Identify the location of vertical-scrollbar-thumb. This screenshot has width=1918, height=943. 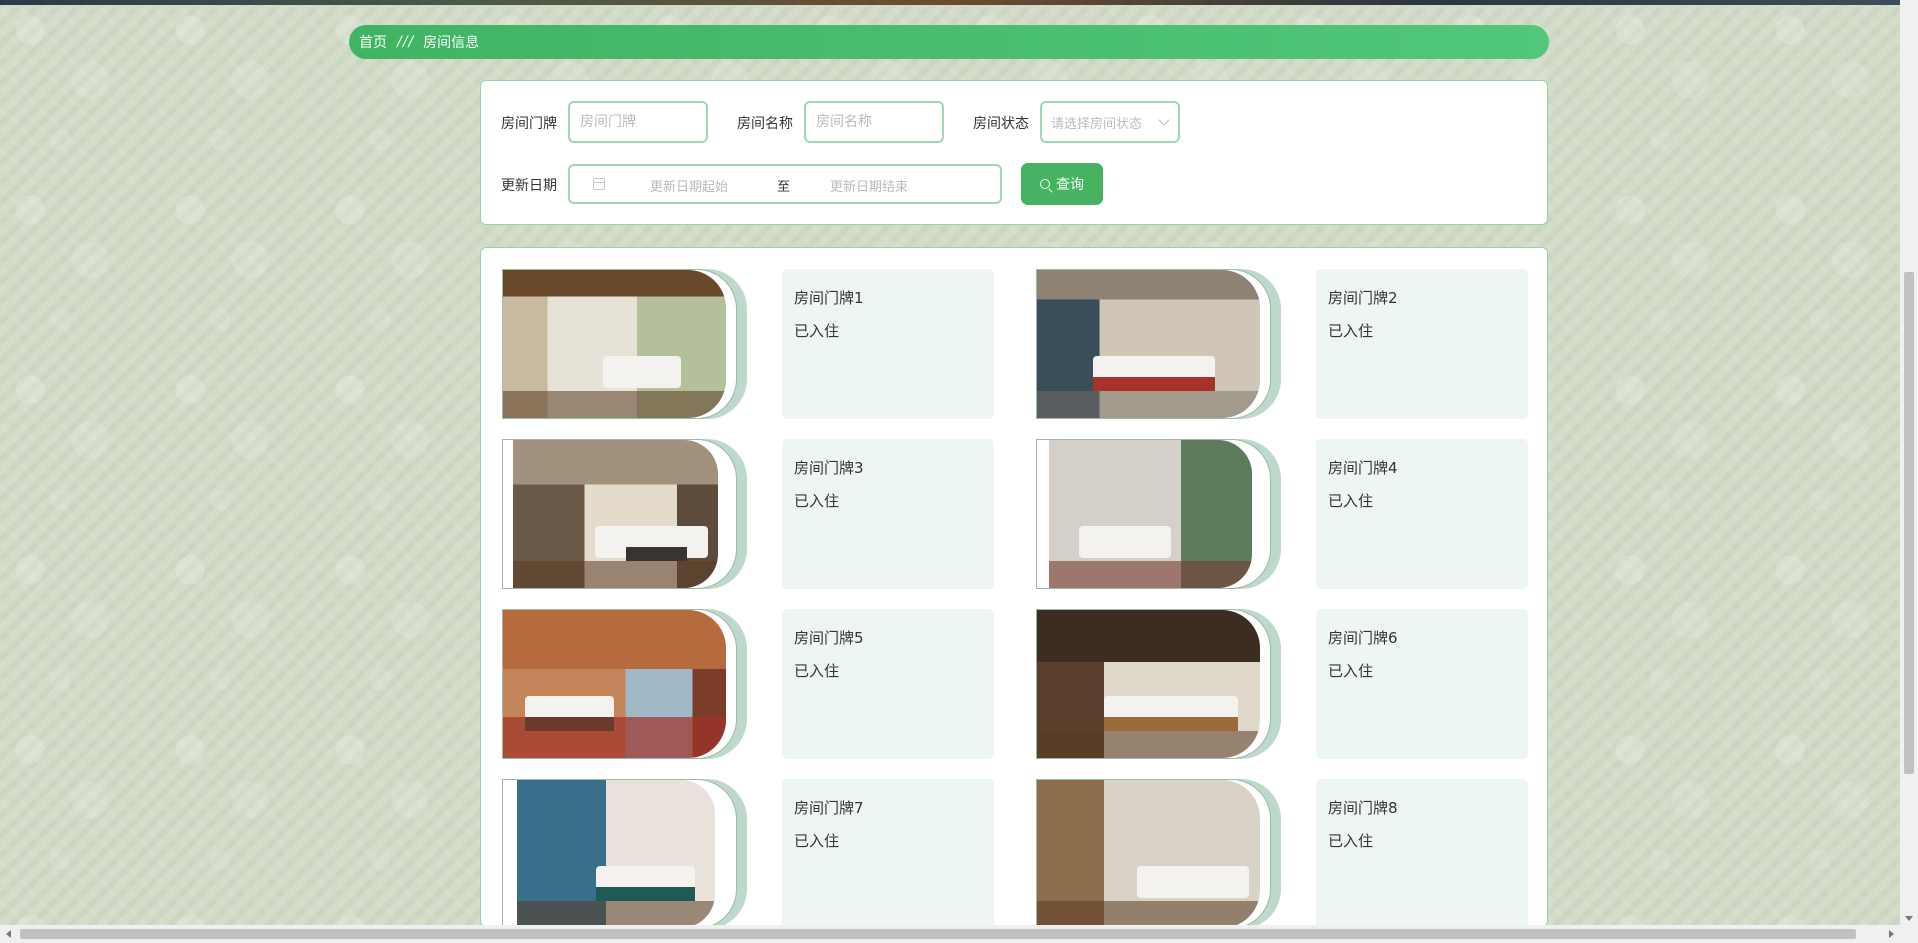
(1909, 523).